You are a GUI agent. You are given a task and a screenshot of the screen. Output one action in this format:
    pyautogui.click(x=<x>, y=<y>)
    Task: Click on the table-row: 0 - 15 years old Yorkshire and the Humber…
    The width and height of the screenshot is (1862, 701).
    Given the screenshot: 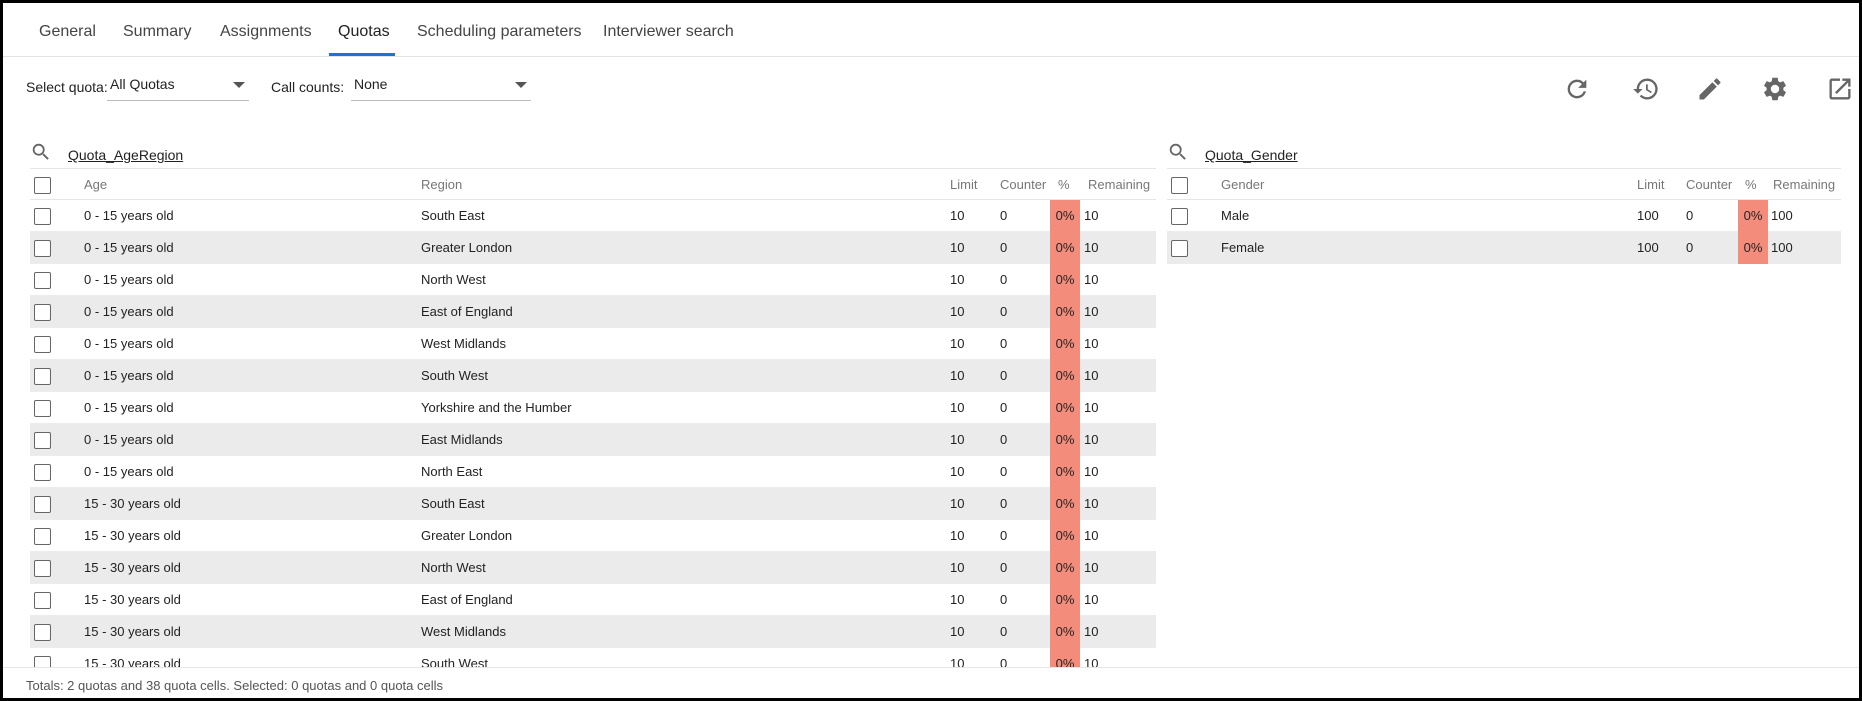 What is the action you would take?
    pyautogui.click(x=593, y=408)
    